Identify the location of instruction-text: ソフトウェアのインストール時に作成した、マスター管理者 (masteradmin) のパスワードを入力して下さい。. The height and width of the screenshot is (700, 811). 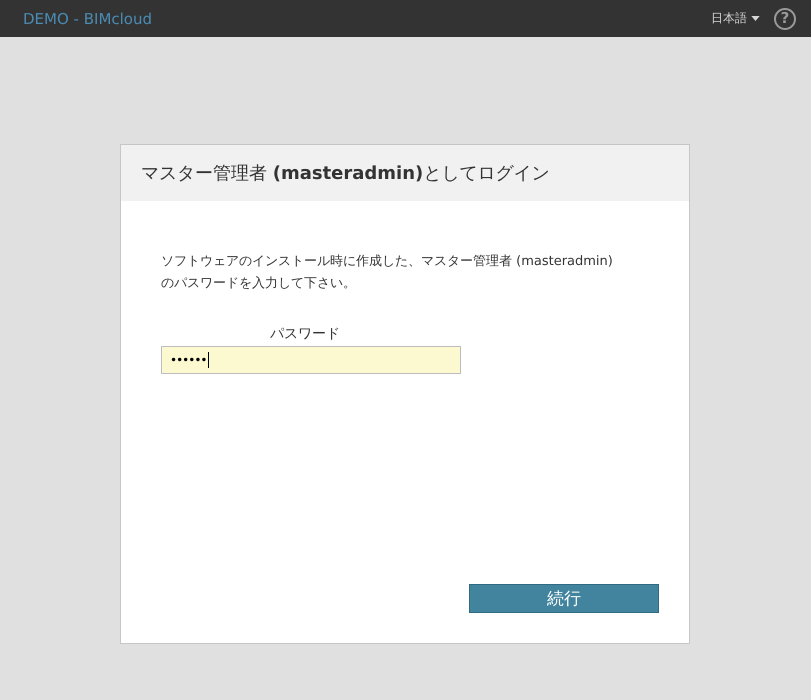
(387, 273).